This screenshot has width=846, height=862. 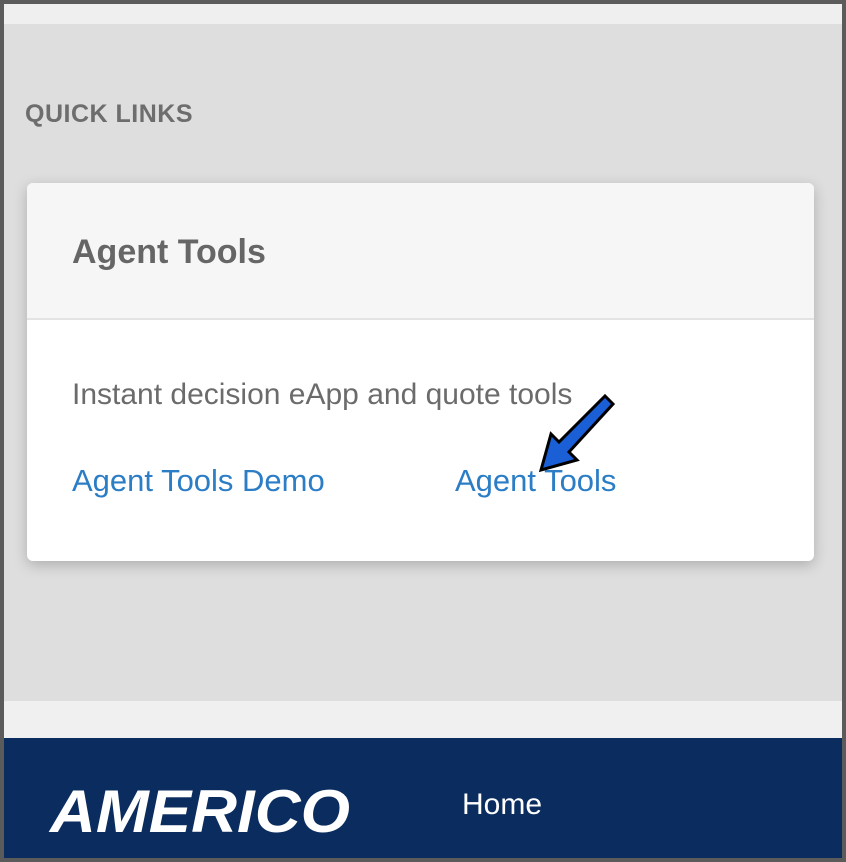 I want to click on agent-tools-demo-link: Agent Tools Demo, so click(x=198, y=481).